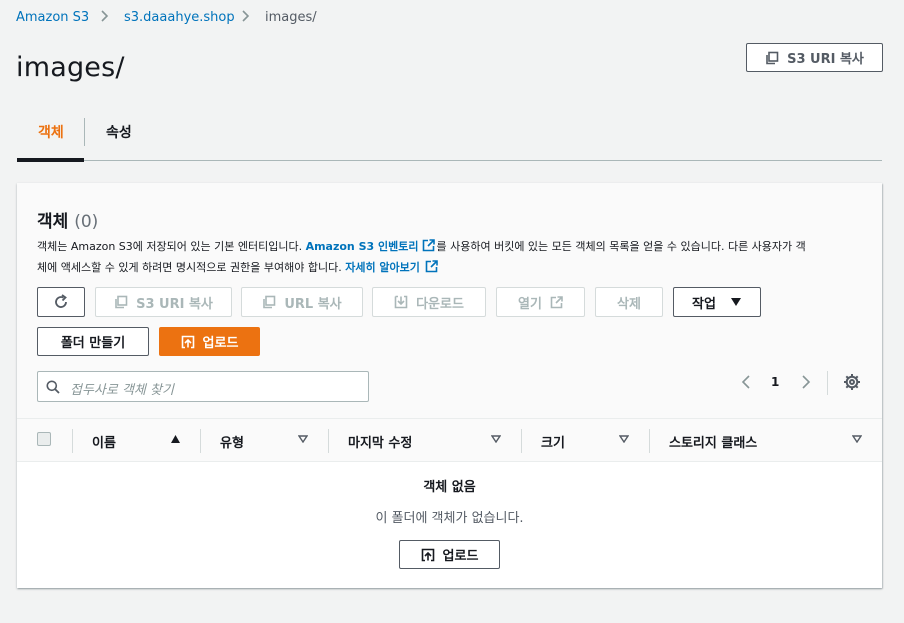 This screenshot has width=904, height=623. I want to click on delete-button: 삭제, so click(629, 302).